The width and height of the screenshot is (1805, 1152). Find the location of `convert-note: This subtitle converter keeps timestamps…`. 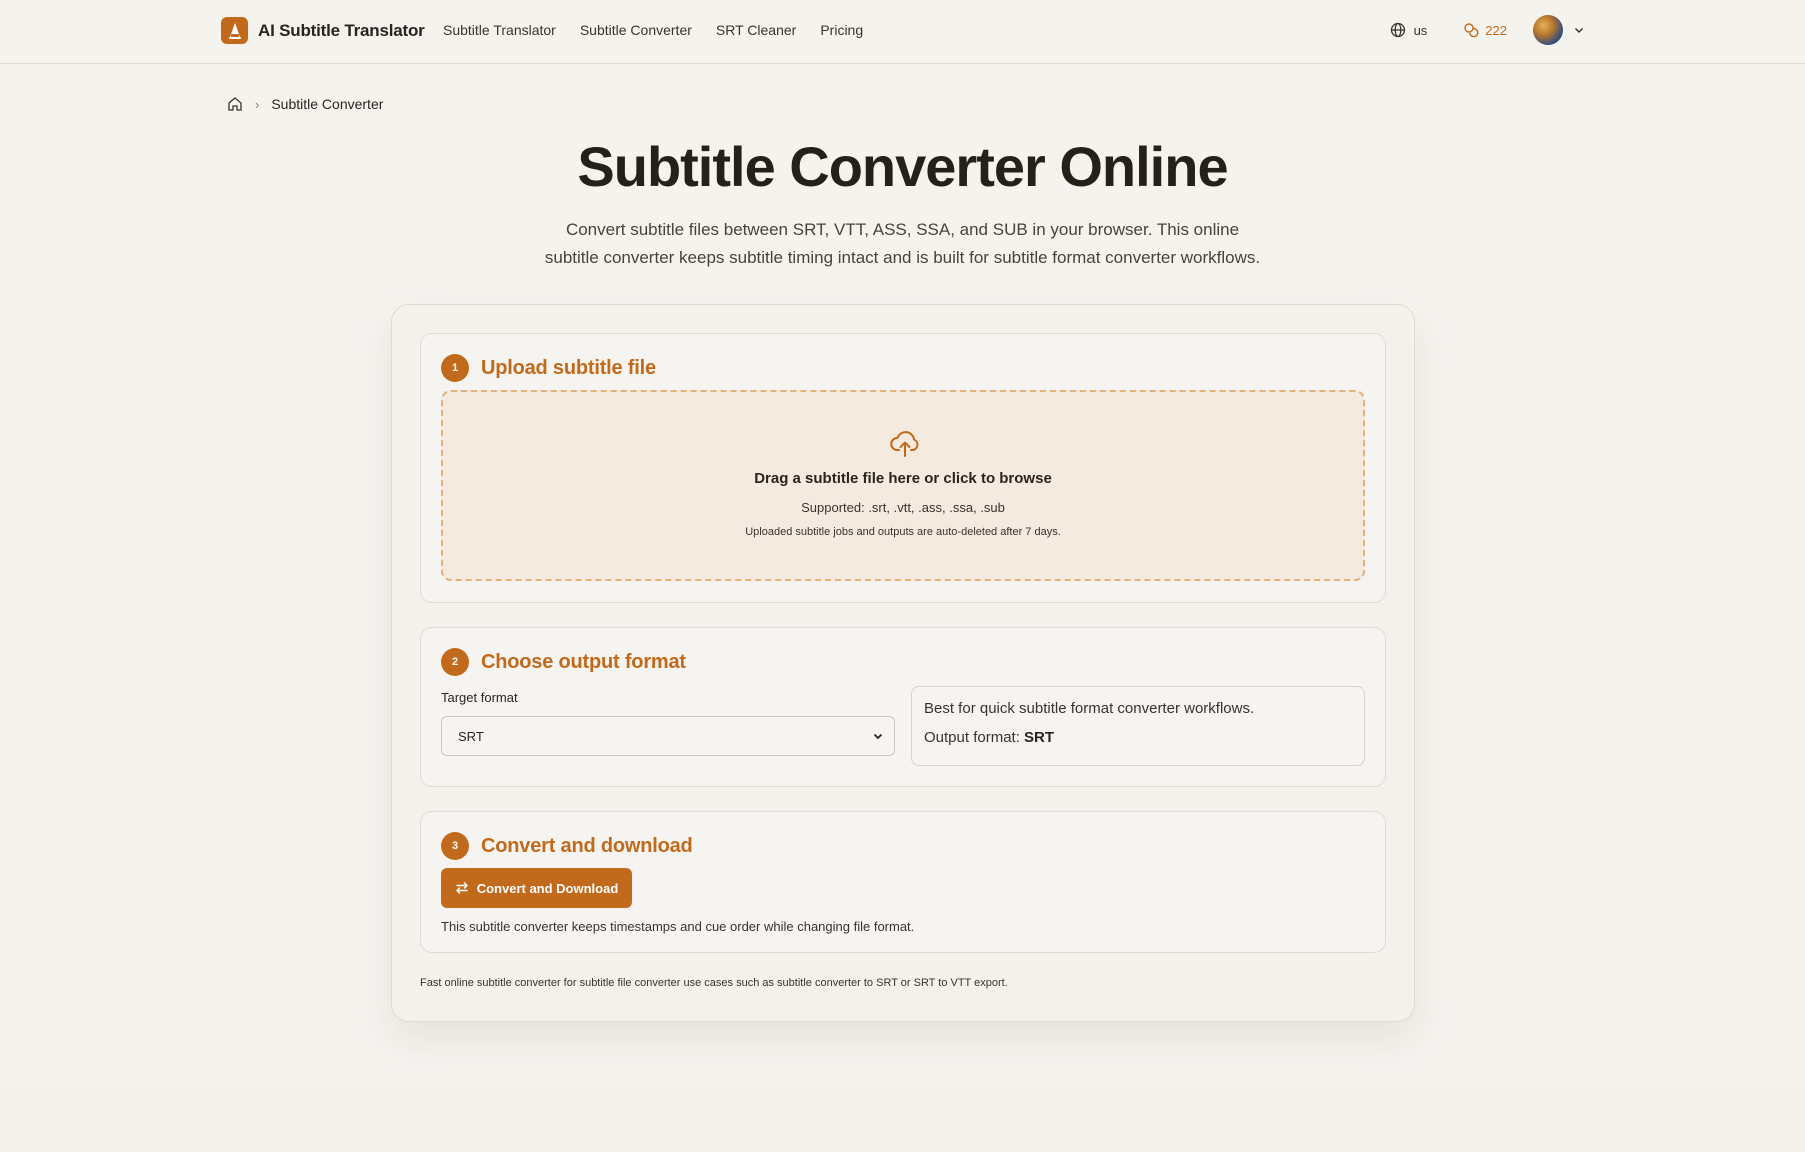

convert-note: This subtitle converter keeps timestamps… is located at coordinates (678, 926).